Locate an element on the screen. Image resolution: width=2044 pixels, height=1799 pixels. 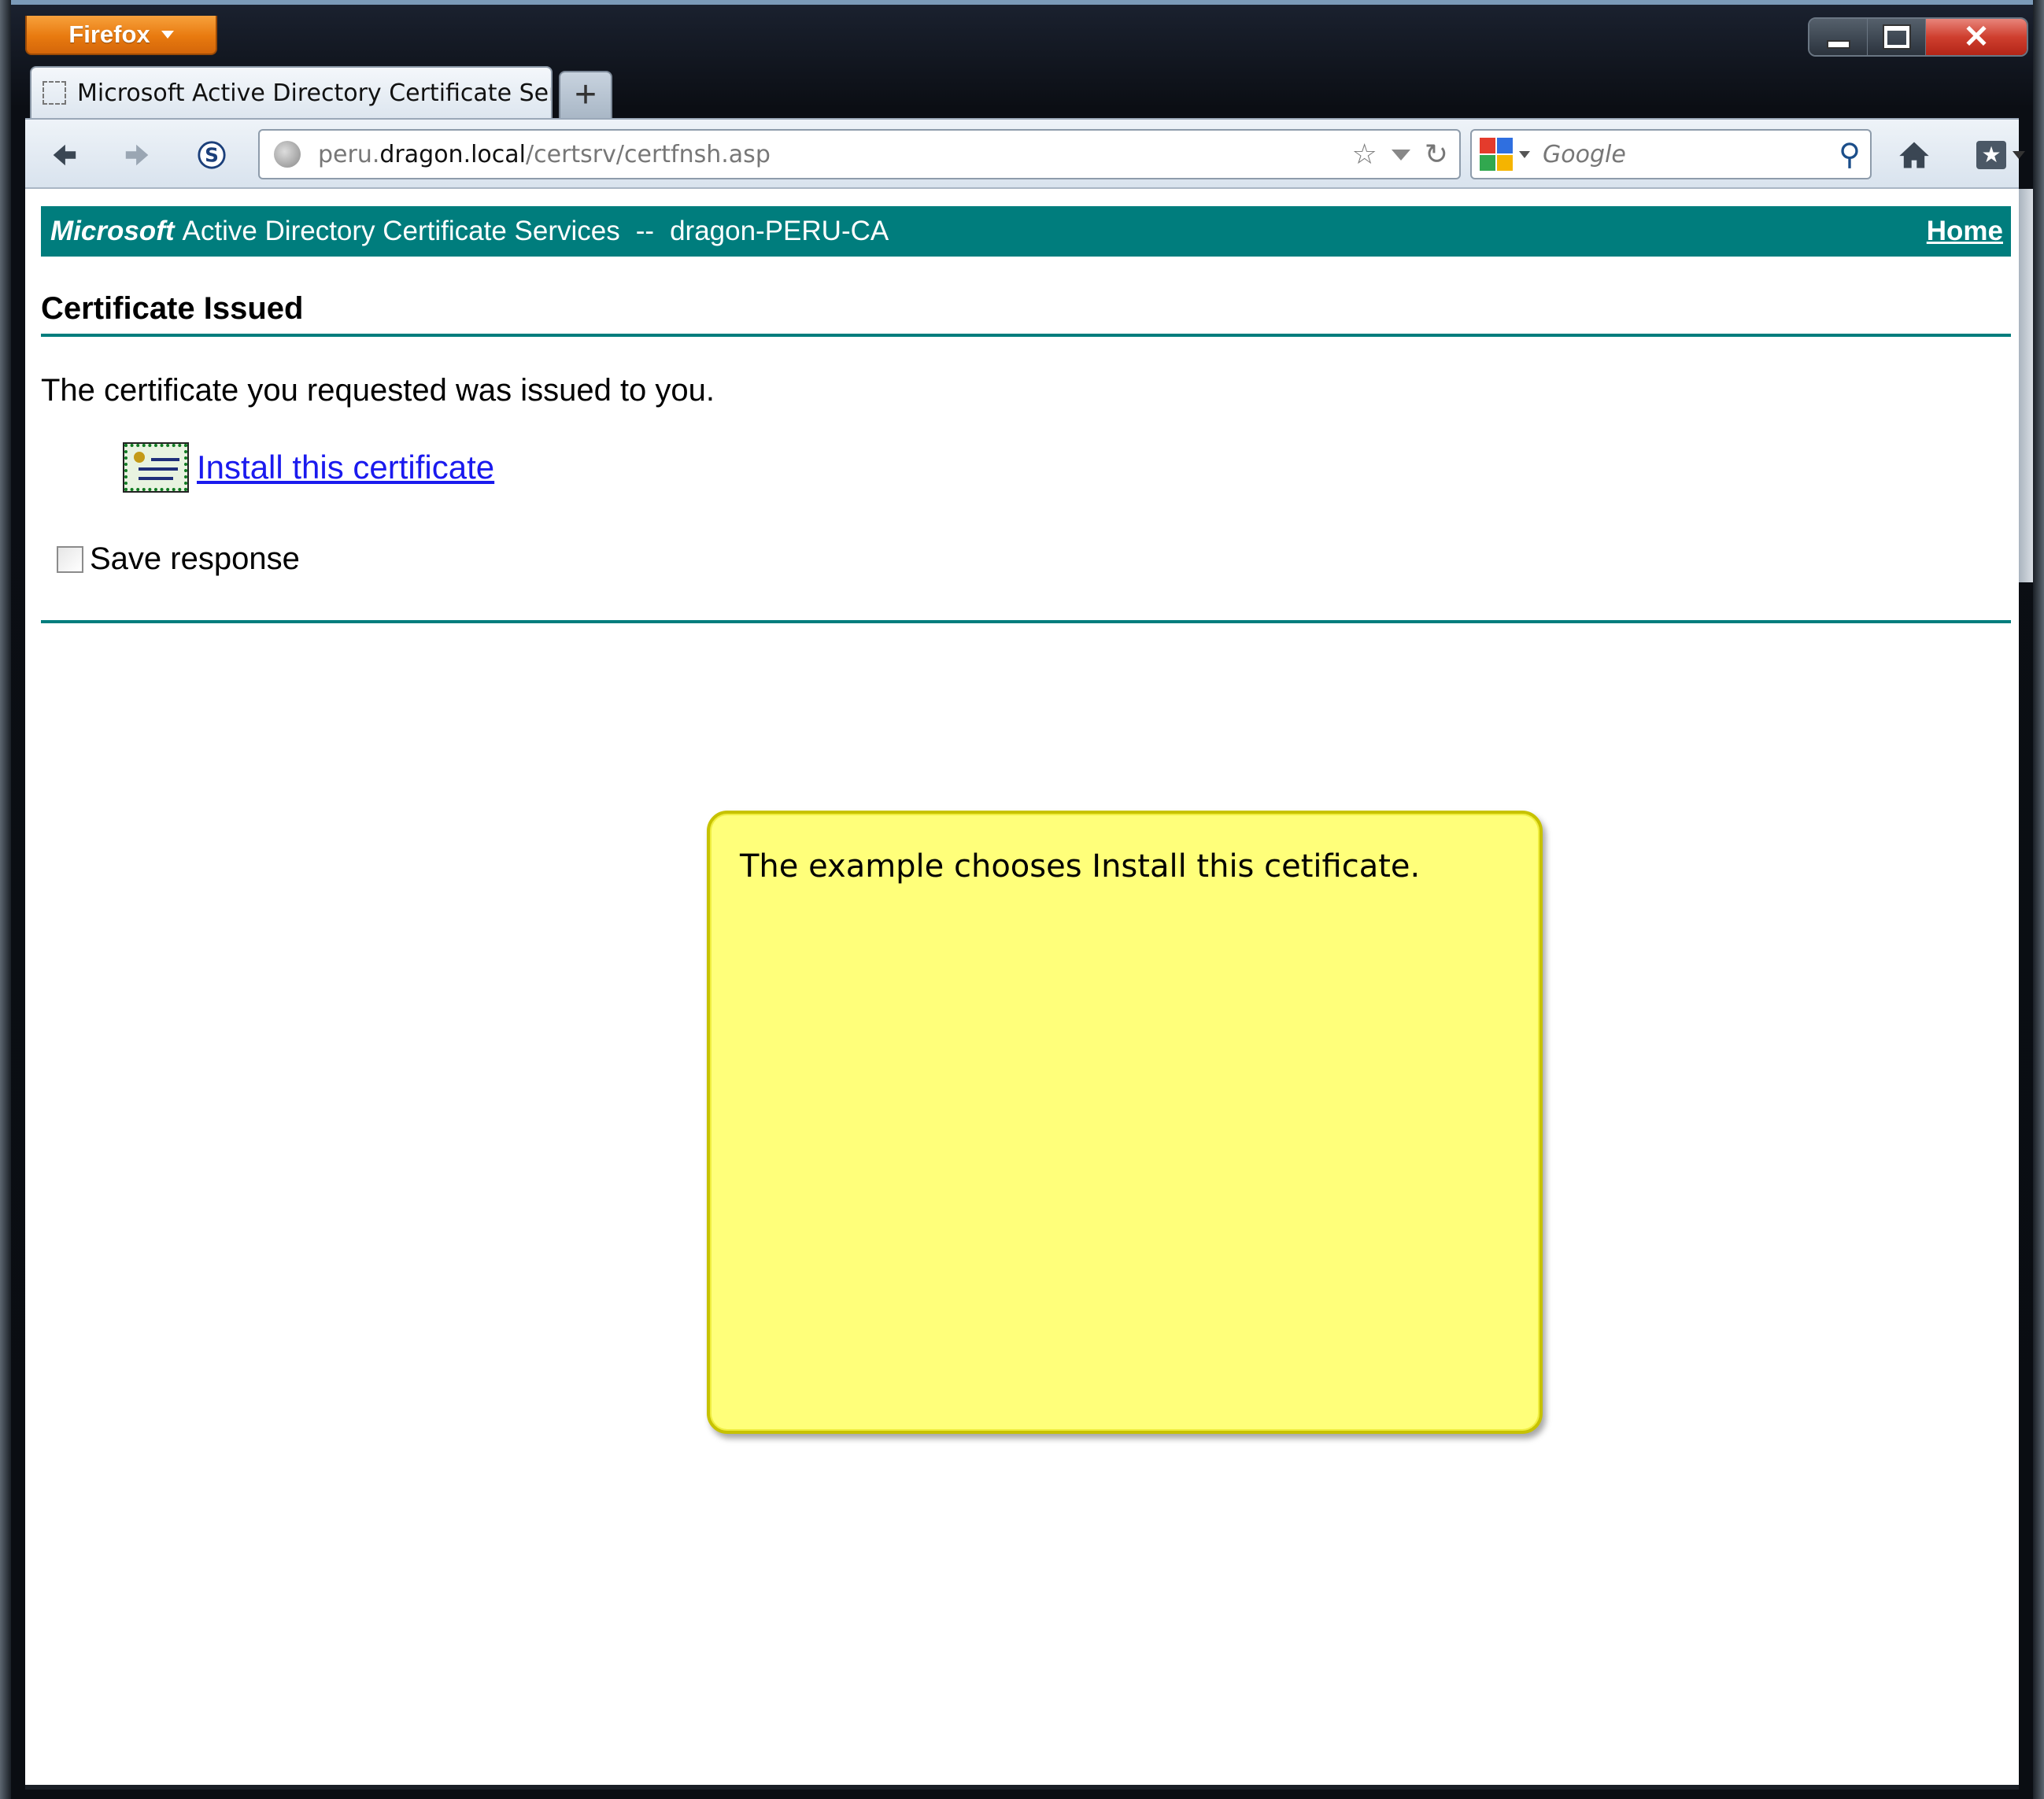
window-right-edge is located at coordinates (2038, 899).